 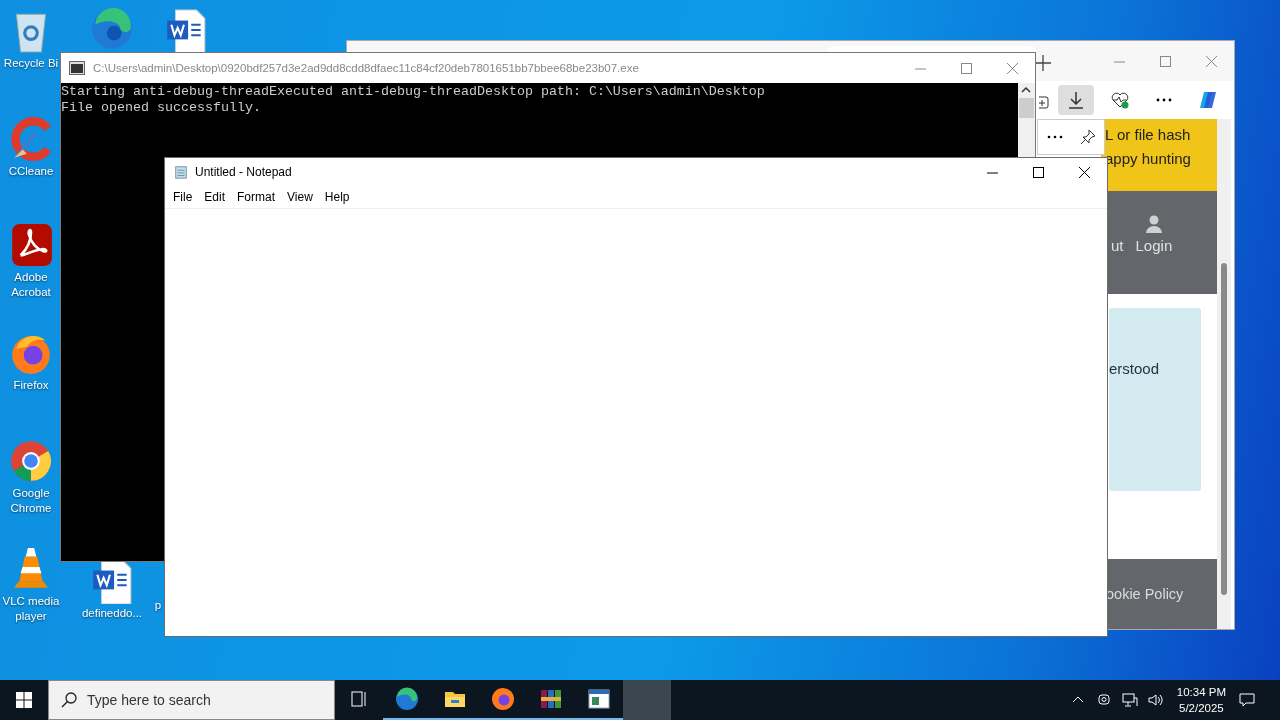 What do you see at coordinates (215, 197) in the screenshot?
I see `menu-item: Edit` at bounding box center [215, 197].